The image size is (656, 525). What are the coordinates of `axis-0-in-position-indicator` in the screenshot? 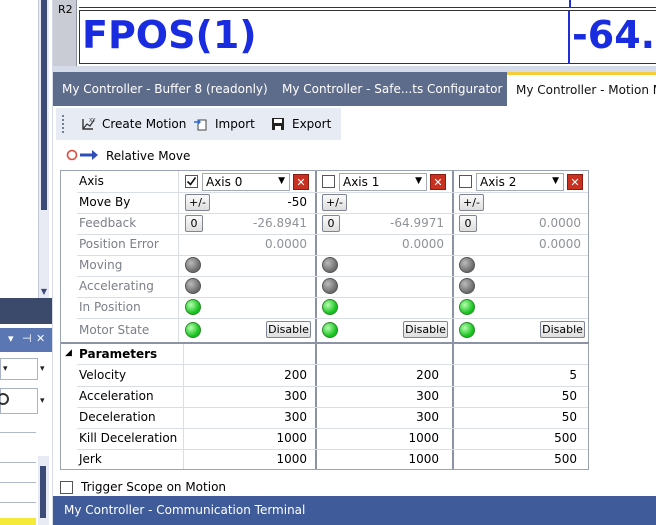 It's located at (193, 307).